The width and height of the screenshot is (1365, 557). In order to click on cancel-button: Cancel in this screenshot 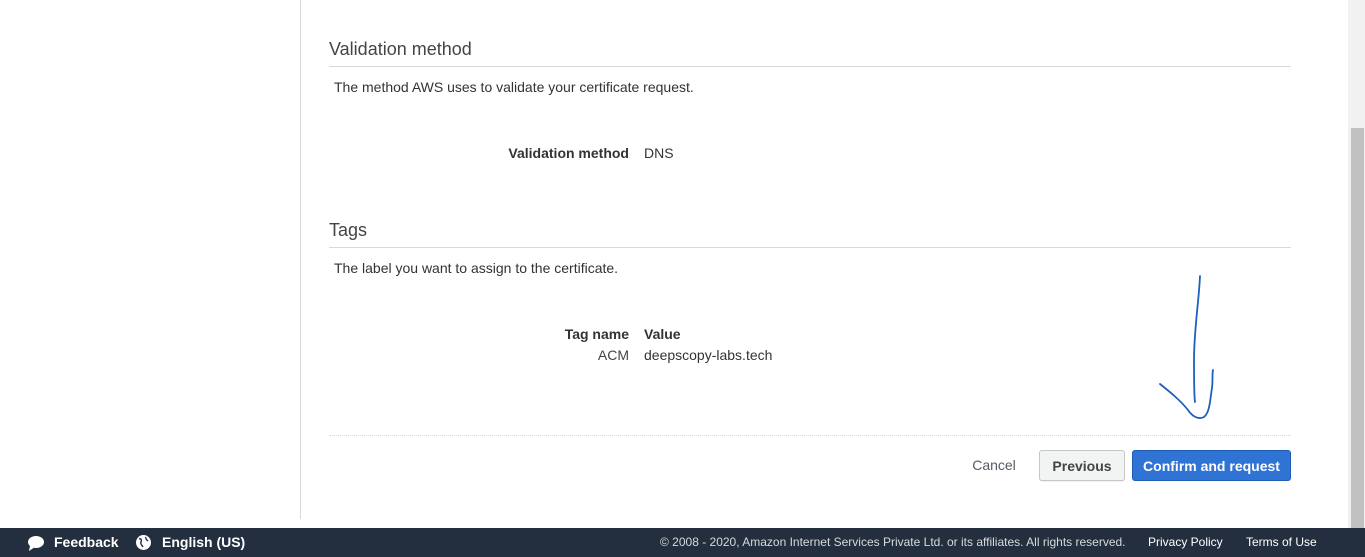, I will do `click(994, 465)`.